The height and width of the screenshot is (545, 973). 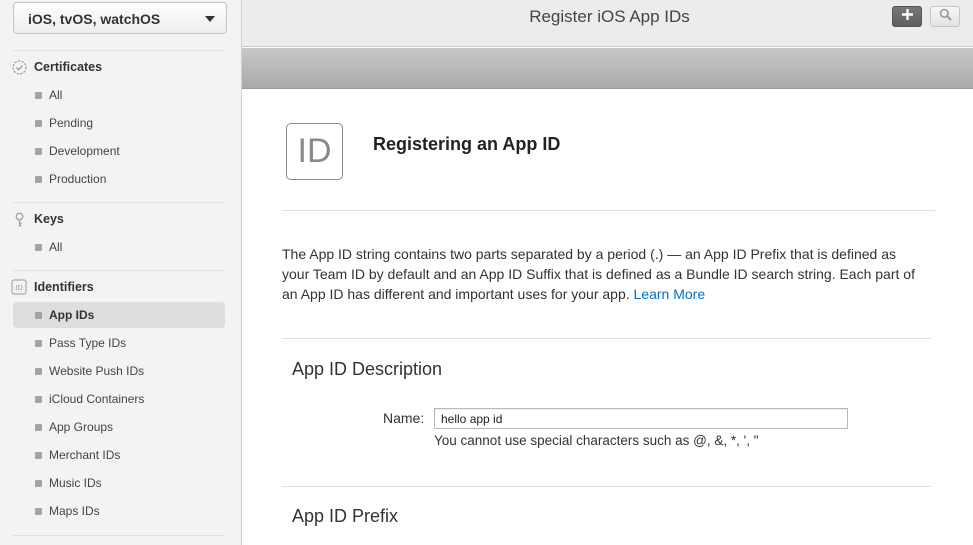 What do you see at coordinates (119, 511) in the screenshot?
I see `sidebar-item-maps-ids: Maps IDs` at bounding box center [119, 511].